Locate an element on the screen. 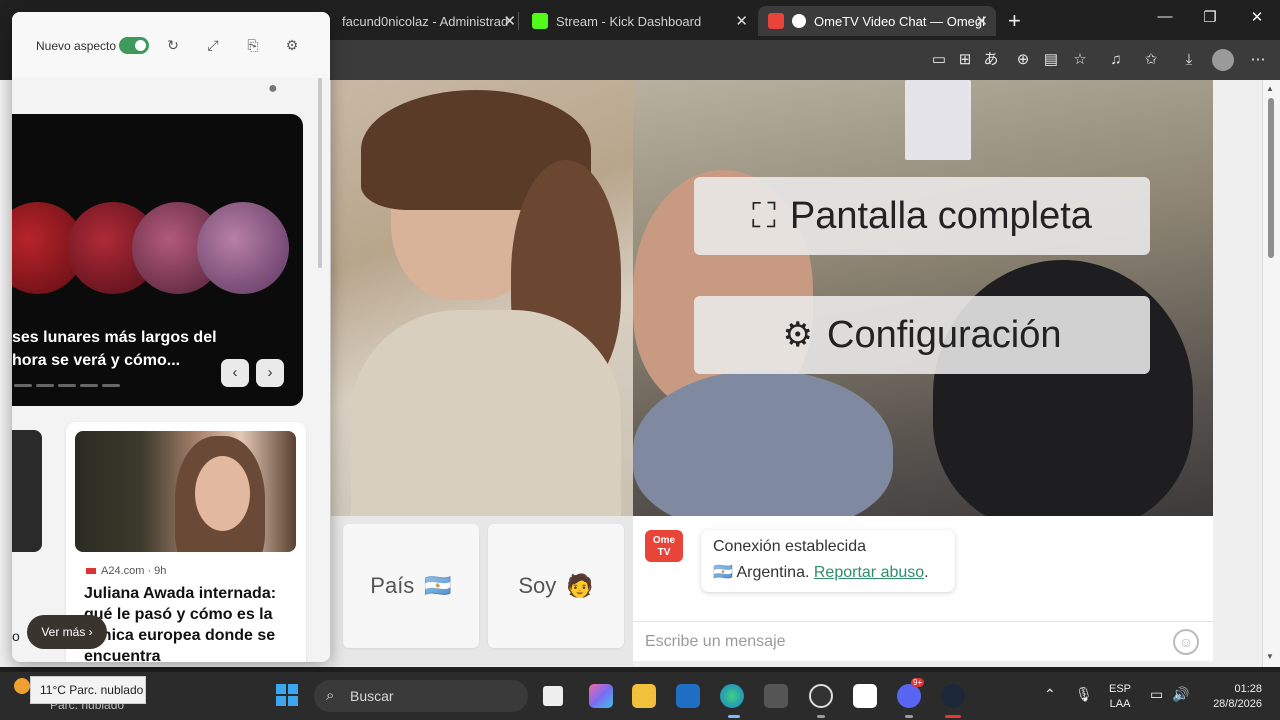  microphone-icon: 🎙 is located at coordinates (1084, 694).